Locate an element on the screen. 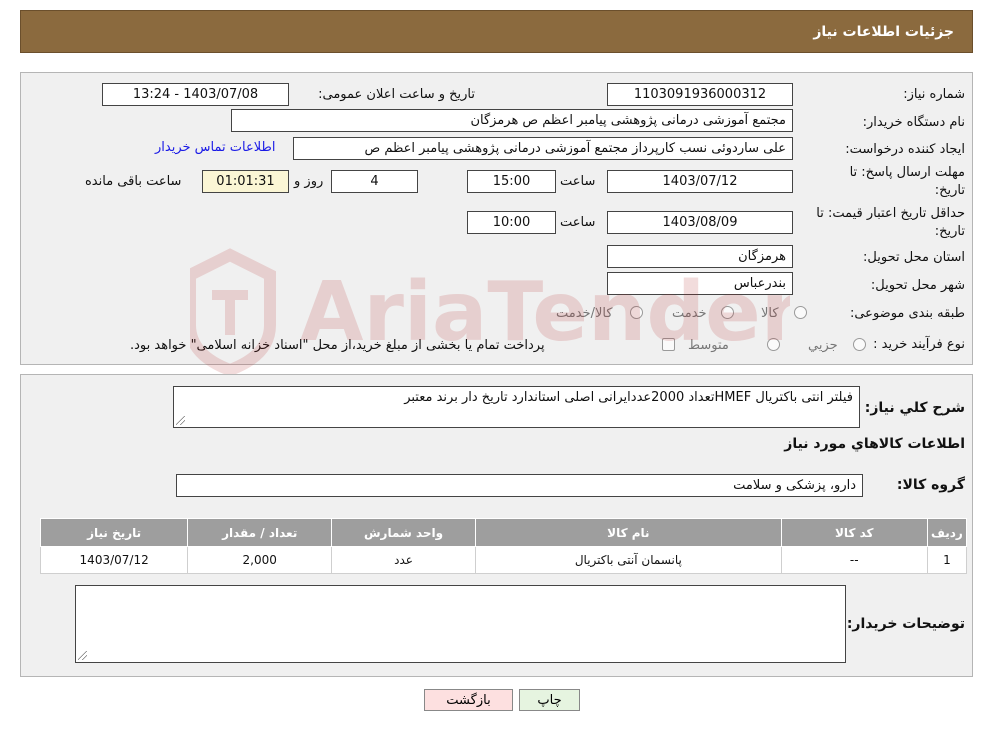 The height and width of the screenshot is (733, 985). back-button: بازگشت is located at coordinates (468, 700).